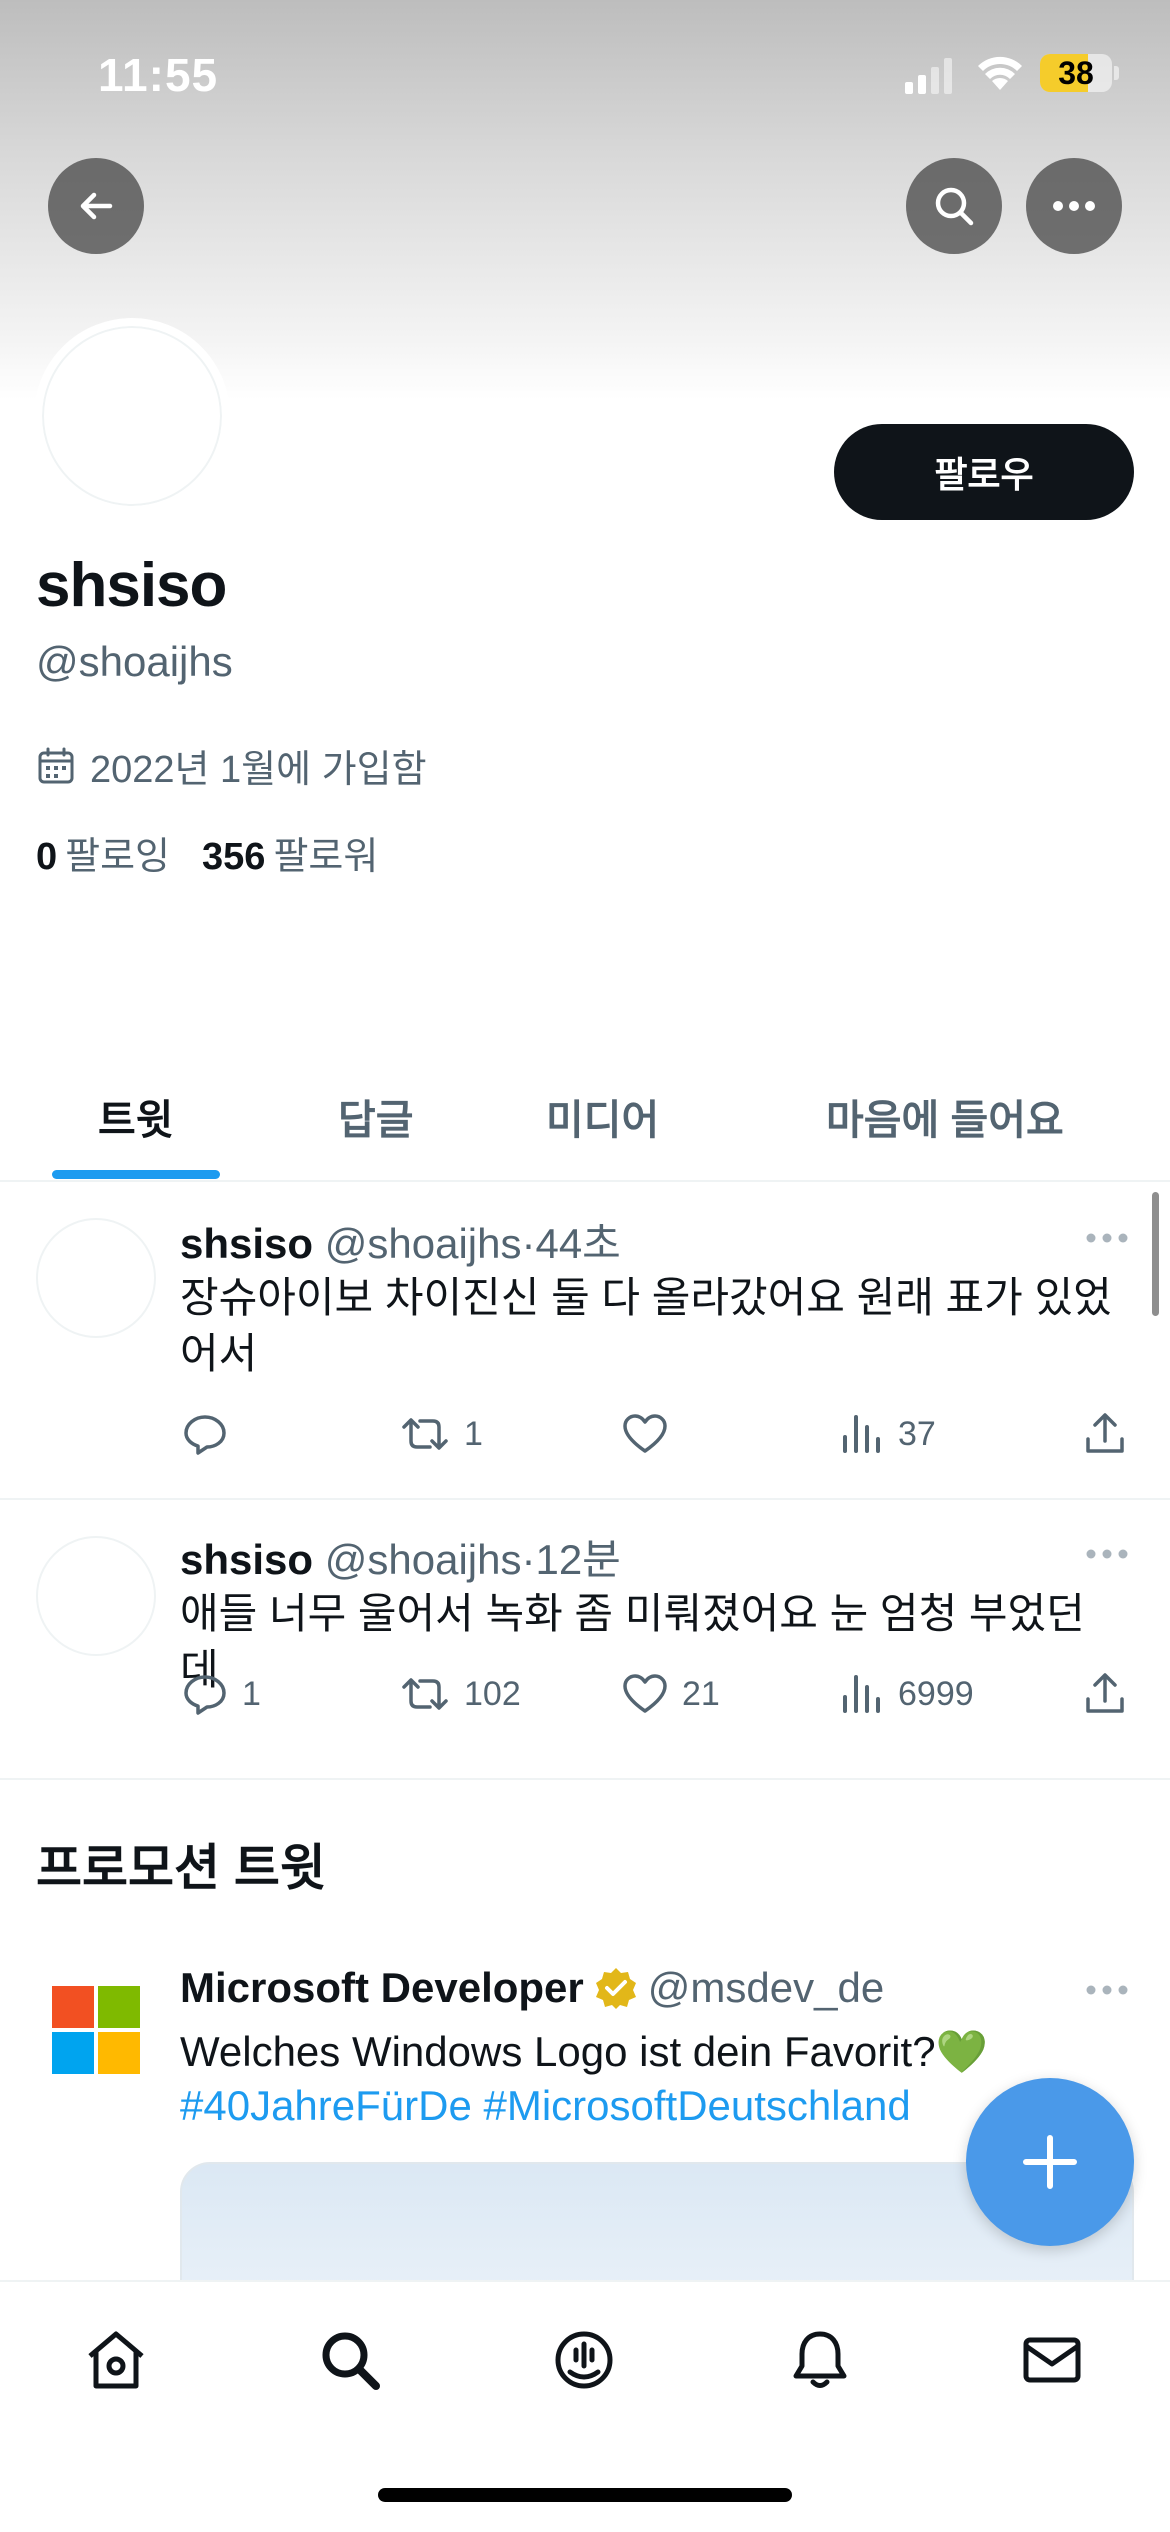 This screenshot has width=1170, height=2532. I want to click on tab-messages, so click(1052, 2360).